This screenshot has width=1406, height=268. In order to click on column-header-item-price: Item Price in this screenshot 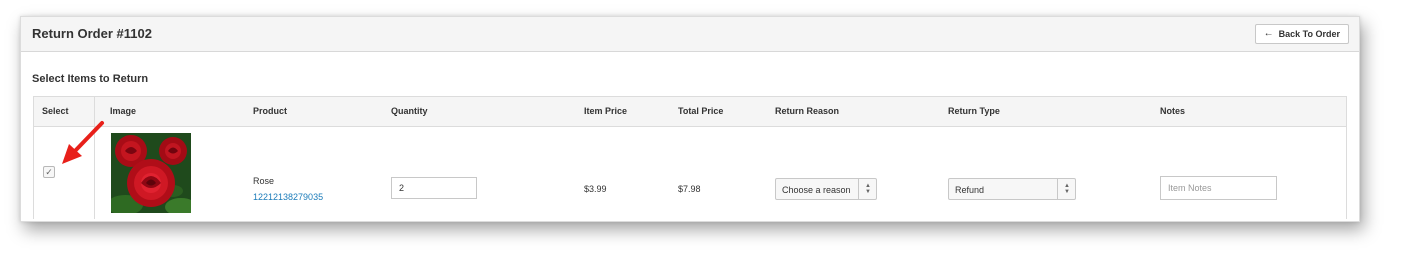, I will do `click(606, 111)`.